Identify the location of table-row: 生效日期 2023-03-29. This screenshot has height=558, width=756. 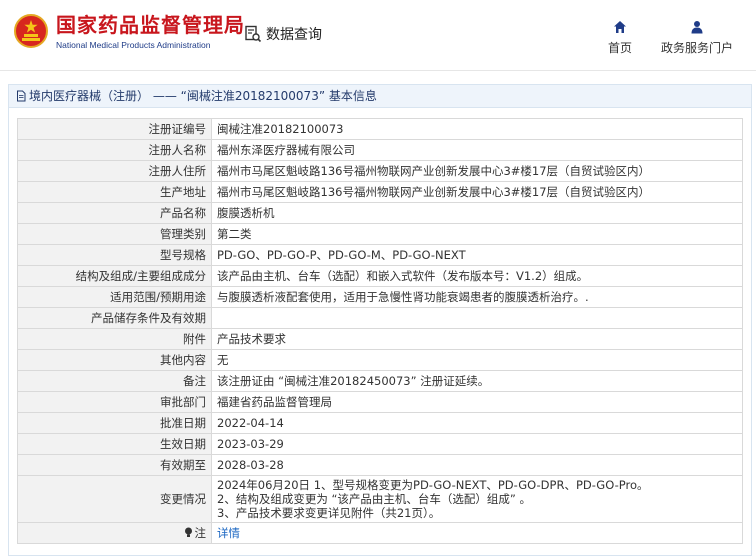
(380, 444).